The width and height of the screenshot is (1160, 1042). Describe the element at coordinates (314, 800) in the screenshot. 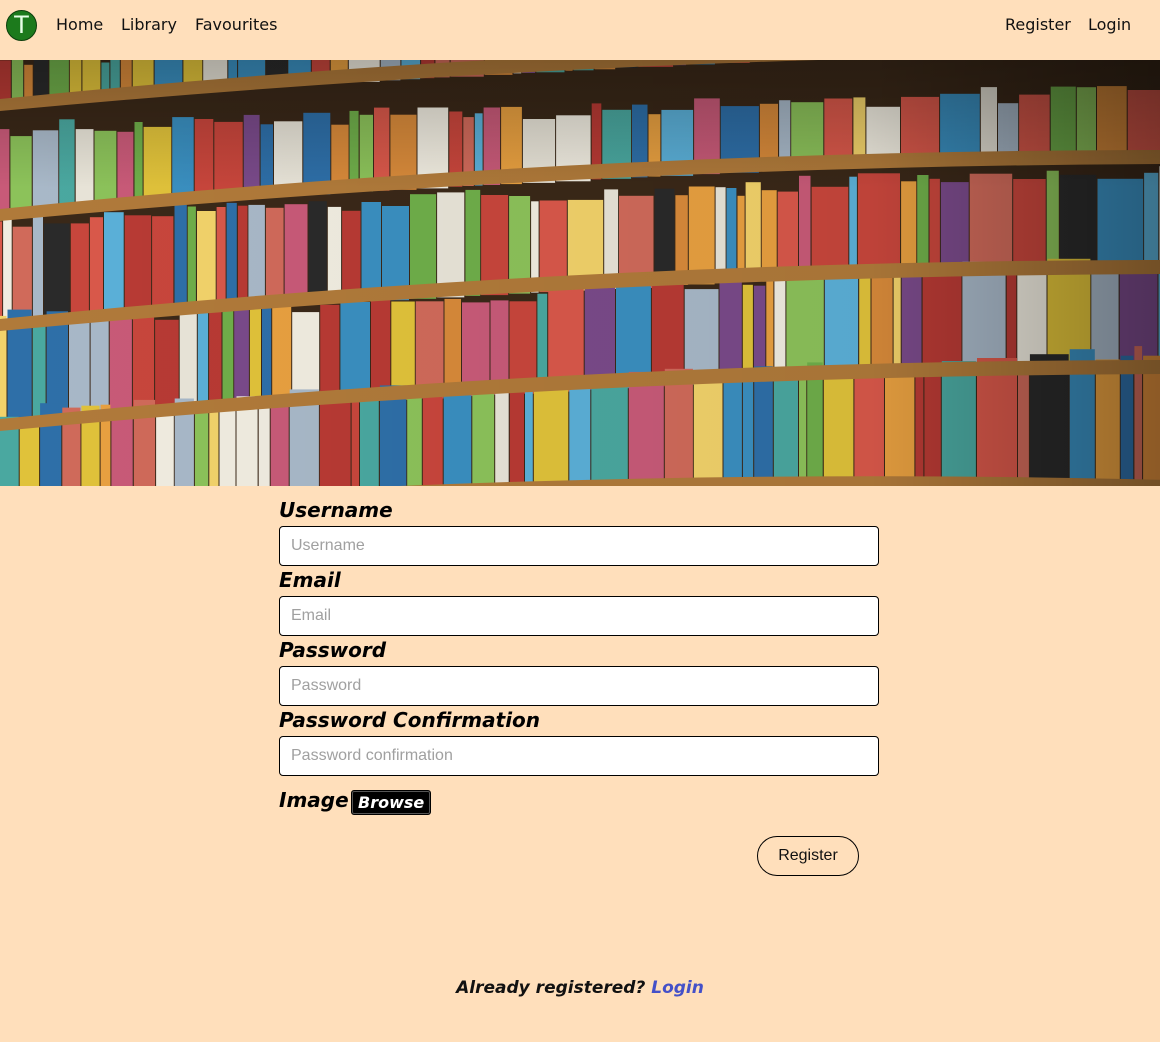

I see `image-label: Image` at that location.